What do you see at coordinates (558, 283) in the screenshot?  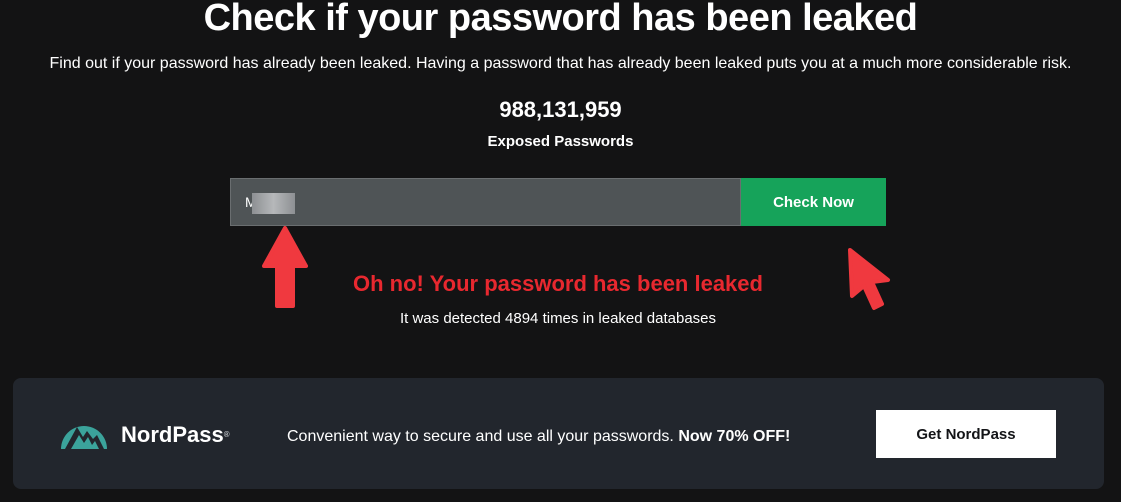 I see `result-title: Oh no! Your password has been leaked` at bounding box center [558, 283].